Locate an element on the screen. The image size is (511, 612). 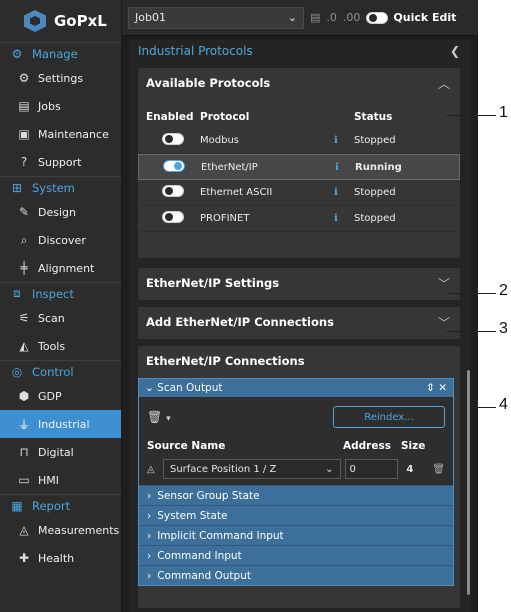
sidebar-item-settings: ⚙ Settings is located at coordinates (60, 78).